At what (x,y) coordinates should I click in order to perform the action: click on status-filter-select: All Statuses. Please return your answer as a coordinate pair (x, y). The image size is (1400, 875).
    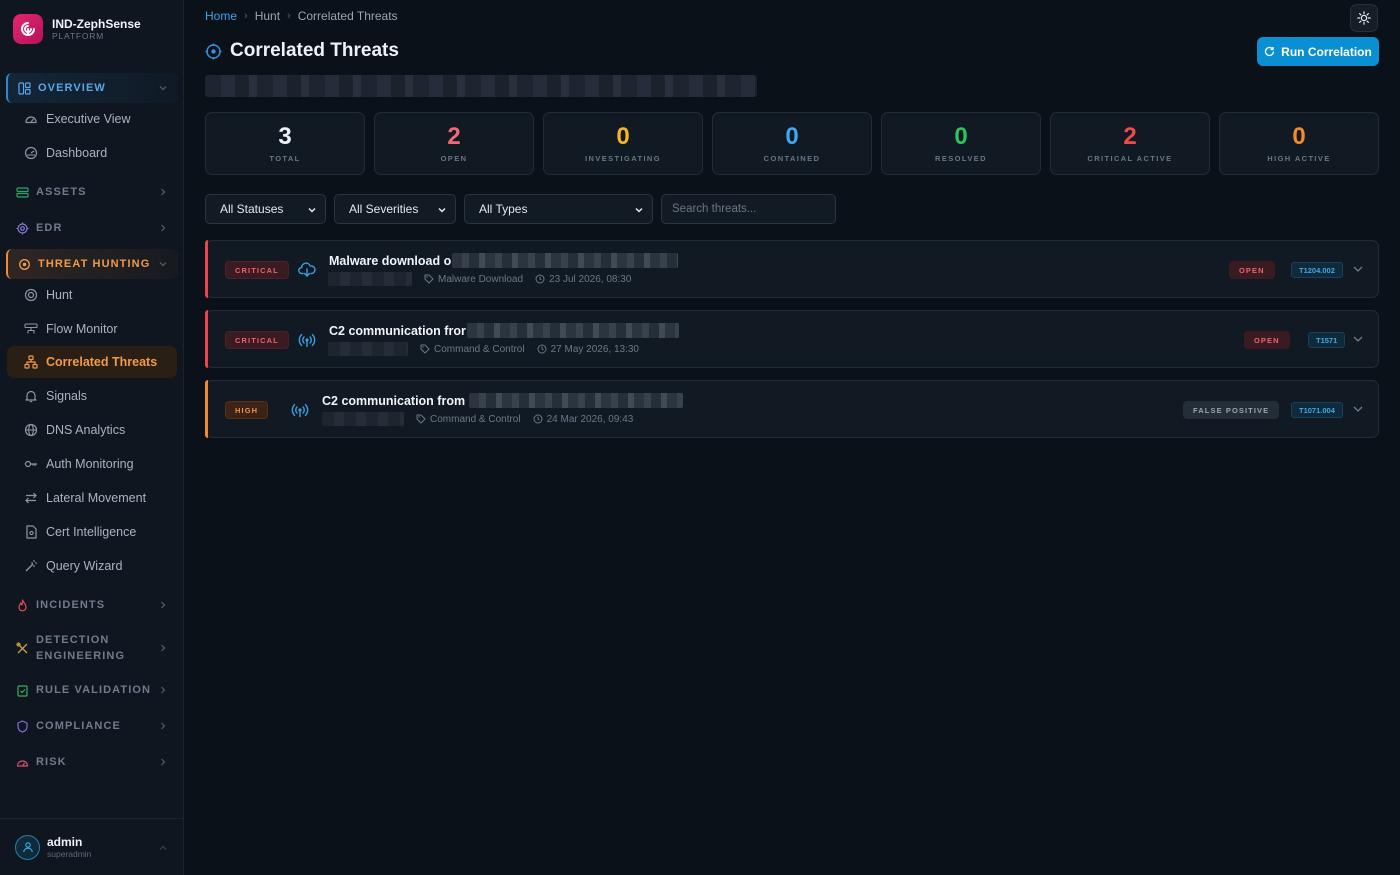
    Looking at the image, I should click on (265, 209).